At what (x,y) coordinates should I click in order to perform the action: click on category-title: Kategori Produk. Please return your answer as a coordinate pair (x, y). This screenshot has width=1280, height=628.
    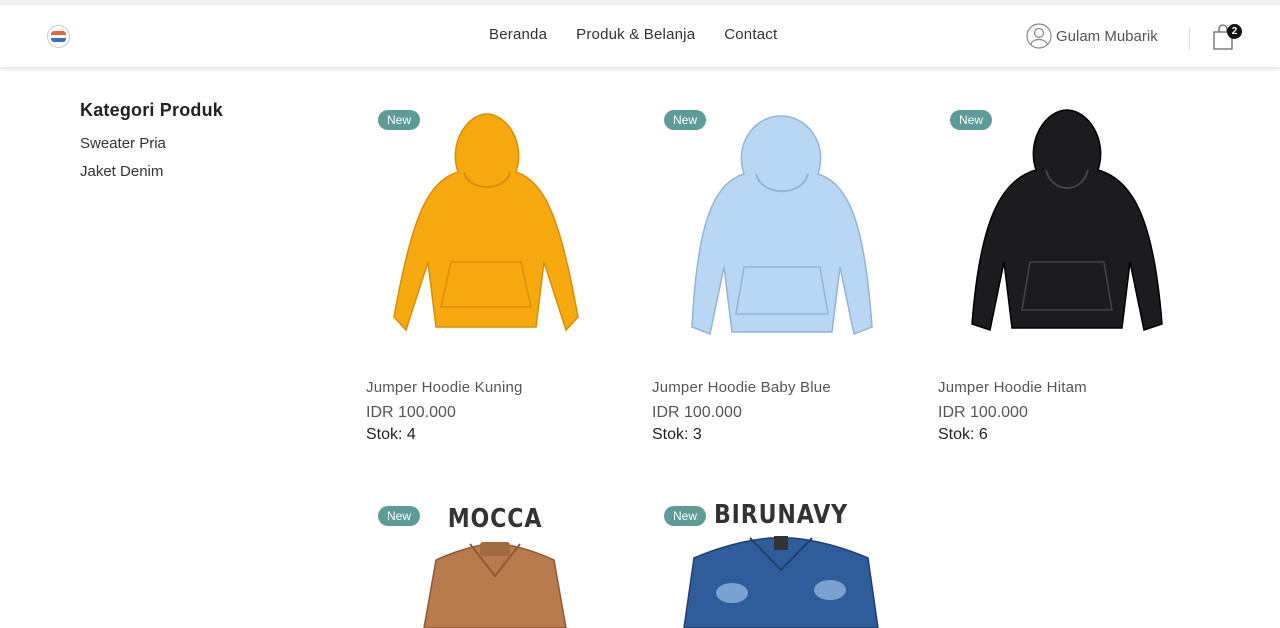
    Looking at the image, I should click on (152, 110).